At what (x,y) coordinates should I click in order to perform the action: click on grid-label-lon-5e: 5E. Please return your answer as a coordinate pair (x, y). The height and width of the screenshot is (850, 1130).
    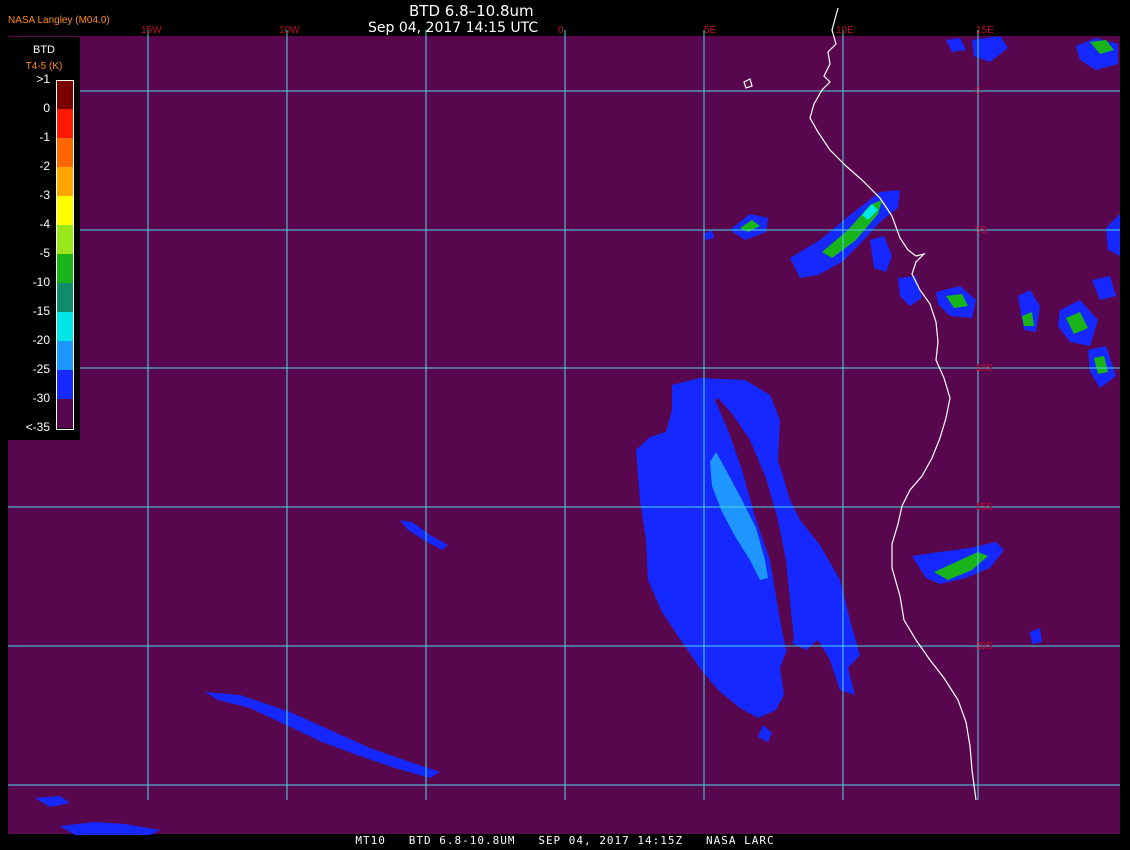
    Looking at the image, I should click on (710, 30).